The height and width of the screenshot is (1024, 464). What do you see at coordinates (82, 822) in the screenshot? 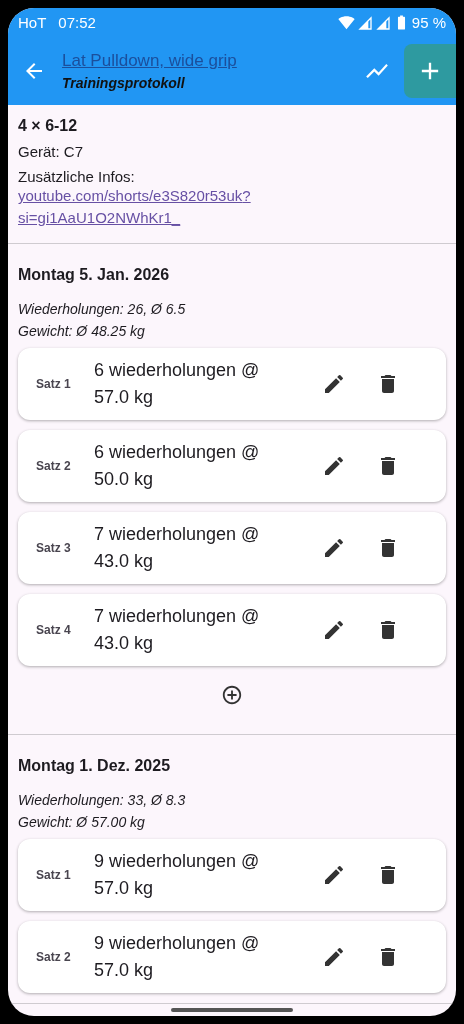
I see `weight-summary: Gewicht: Ø 57.00 kg` at bounding box center [82, 822].